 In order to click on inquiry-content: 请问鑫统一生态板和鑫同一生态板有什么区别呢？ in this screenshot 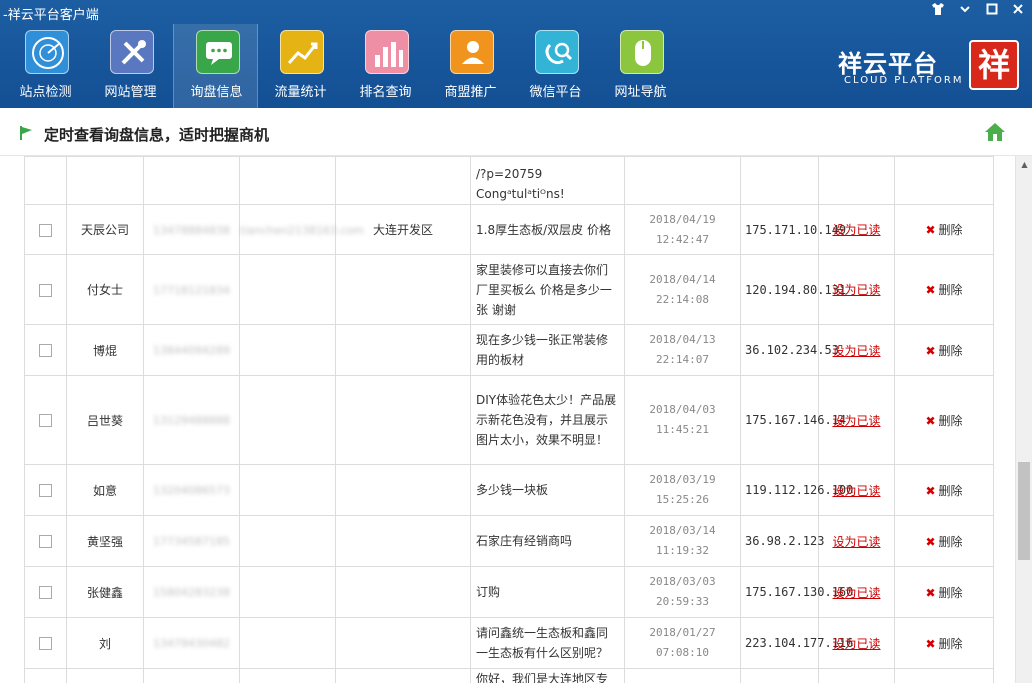, I will do `click(547, 643)`.